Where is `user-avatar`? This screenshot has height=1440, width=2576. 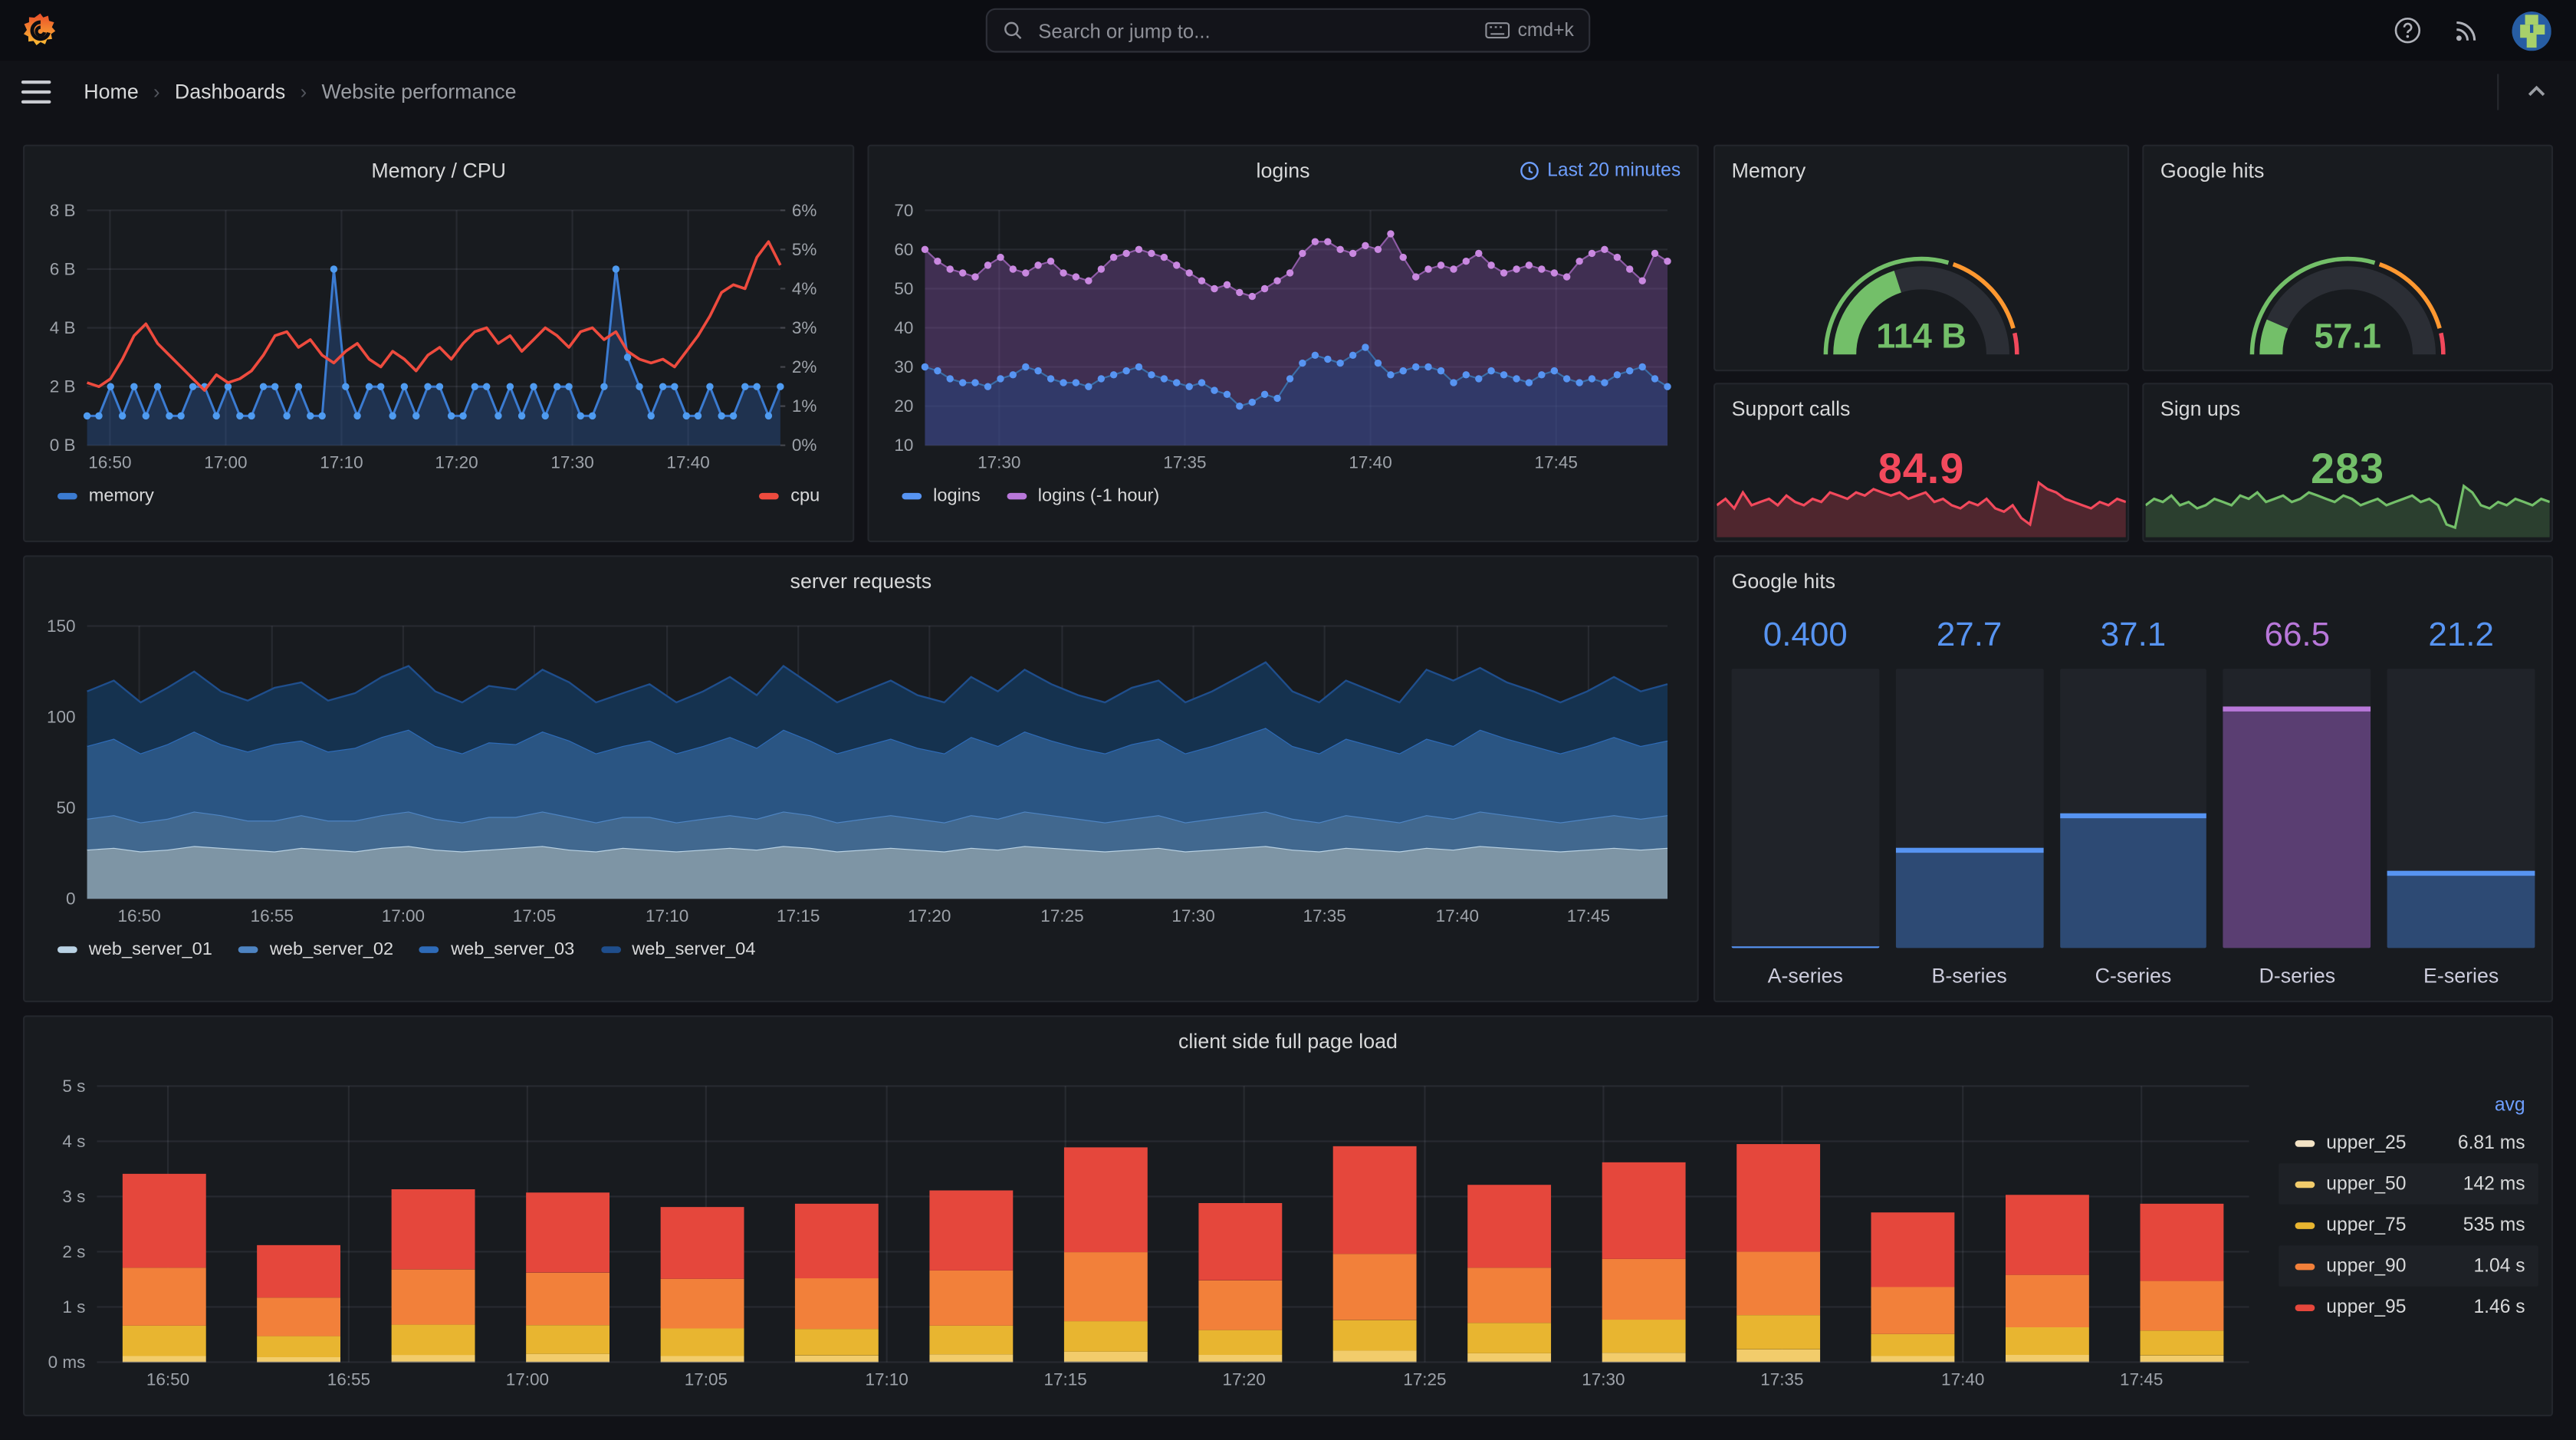
user-avatar is located at coordinates (2531, 30).